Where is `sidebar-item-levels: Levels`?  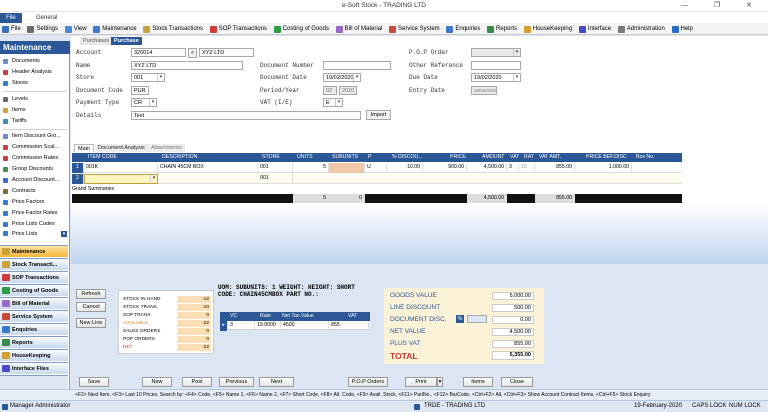 sidebar-item-levels: Levels is located at coordinates (34, 99).